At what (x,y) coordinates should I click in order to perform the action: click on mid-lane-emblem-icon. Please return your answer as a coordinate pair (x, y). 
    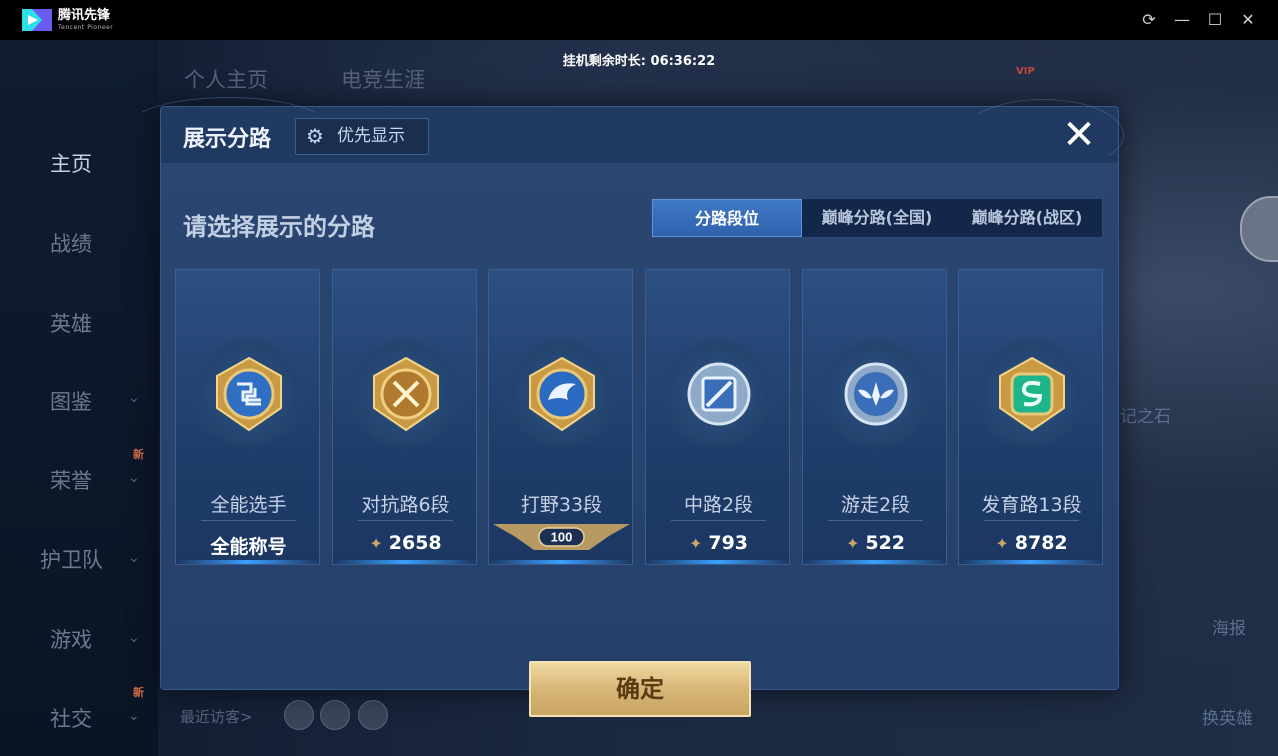
    Looking at the image, I should click on (719, 394).